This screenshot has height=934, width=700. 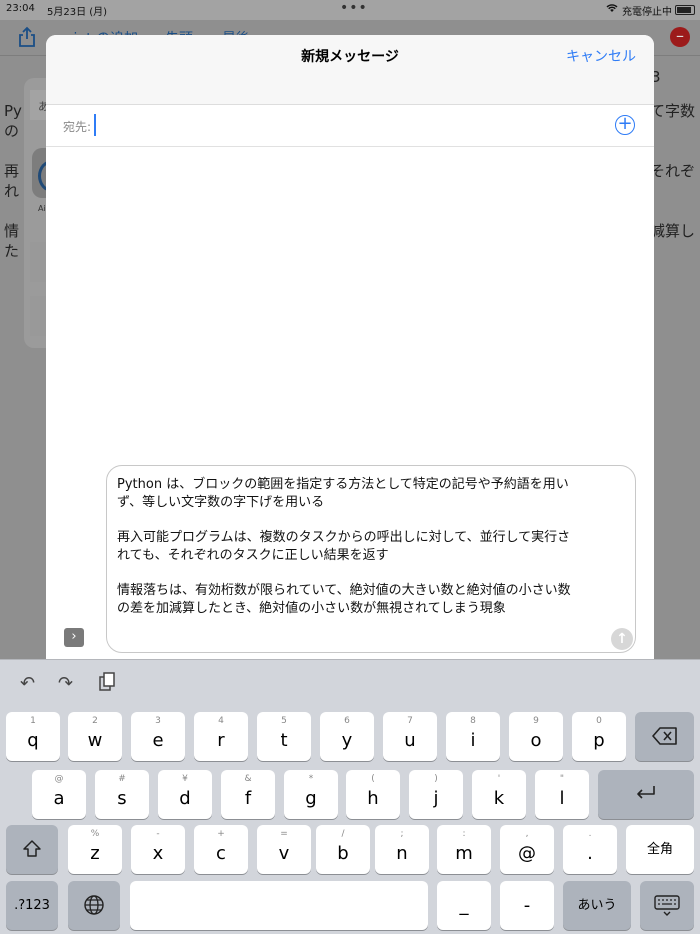 What do you see at coordinates (473, 736) in the screenshot?
I see `key-i: 8i` at bounding box center [473, 736].